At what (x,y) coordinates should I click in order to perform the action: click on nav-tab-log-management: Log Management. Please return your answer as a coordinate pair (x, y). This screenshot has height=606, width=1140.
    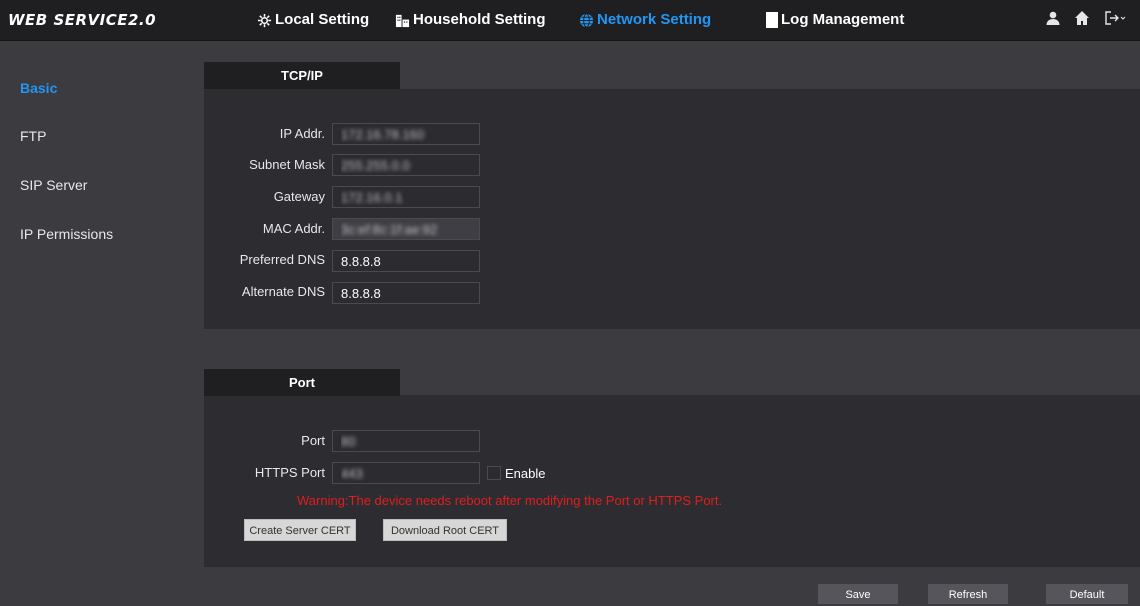
    Looking at the image, I should click on (835, 20).